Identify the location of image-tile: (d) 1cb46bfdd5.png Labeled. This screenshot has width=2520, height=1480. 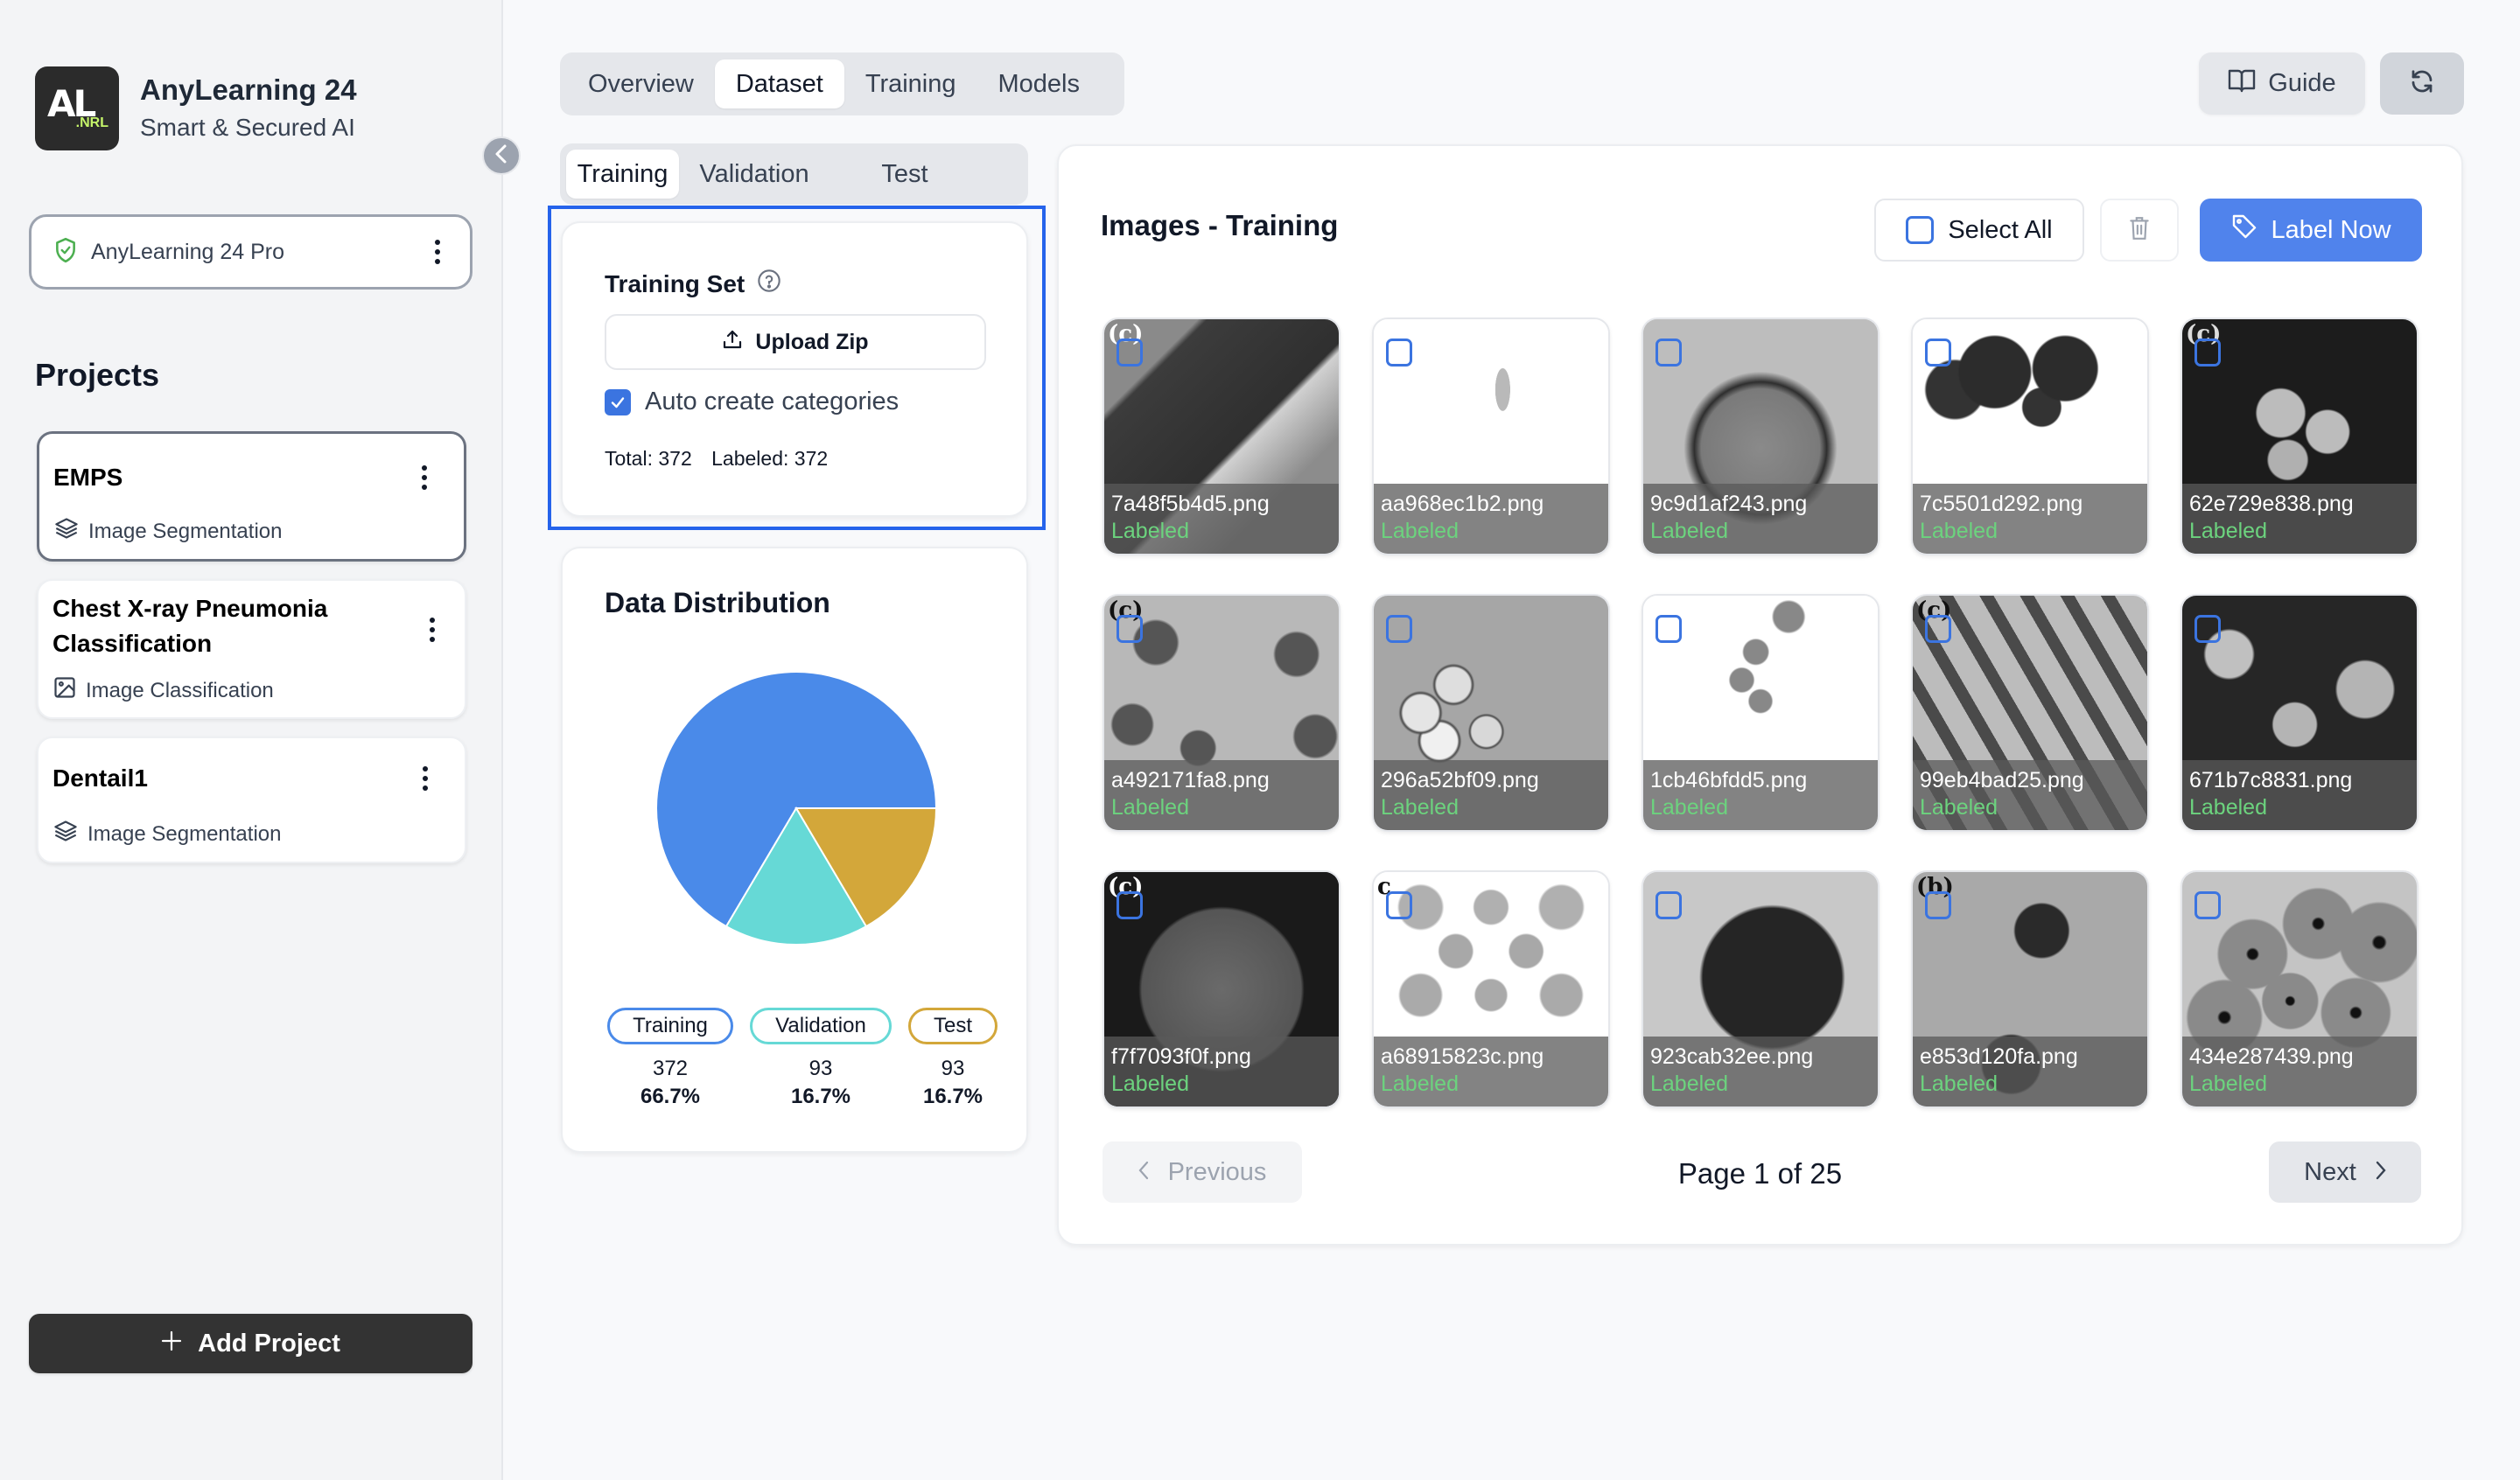
(1761, 713).